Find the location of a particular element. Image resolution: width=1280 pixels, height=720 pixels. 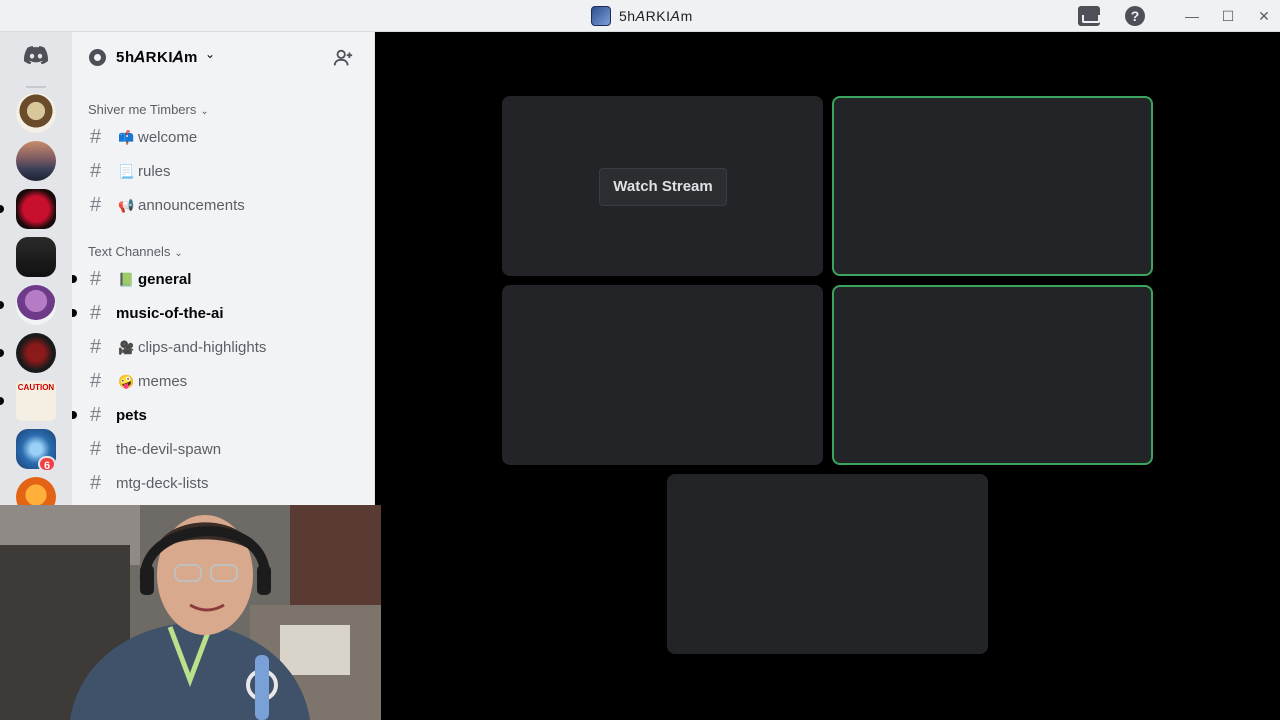

channel-emoji: 📗 is located at coordinates (126, 279).